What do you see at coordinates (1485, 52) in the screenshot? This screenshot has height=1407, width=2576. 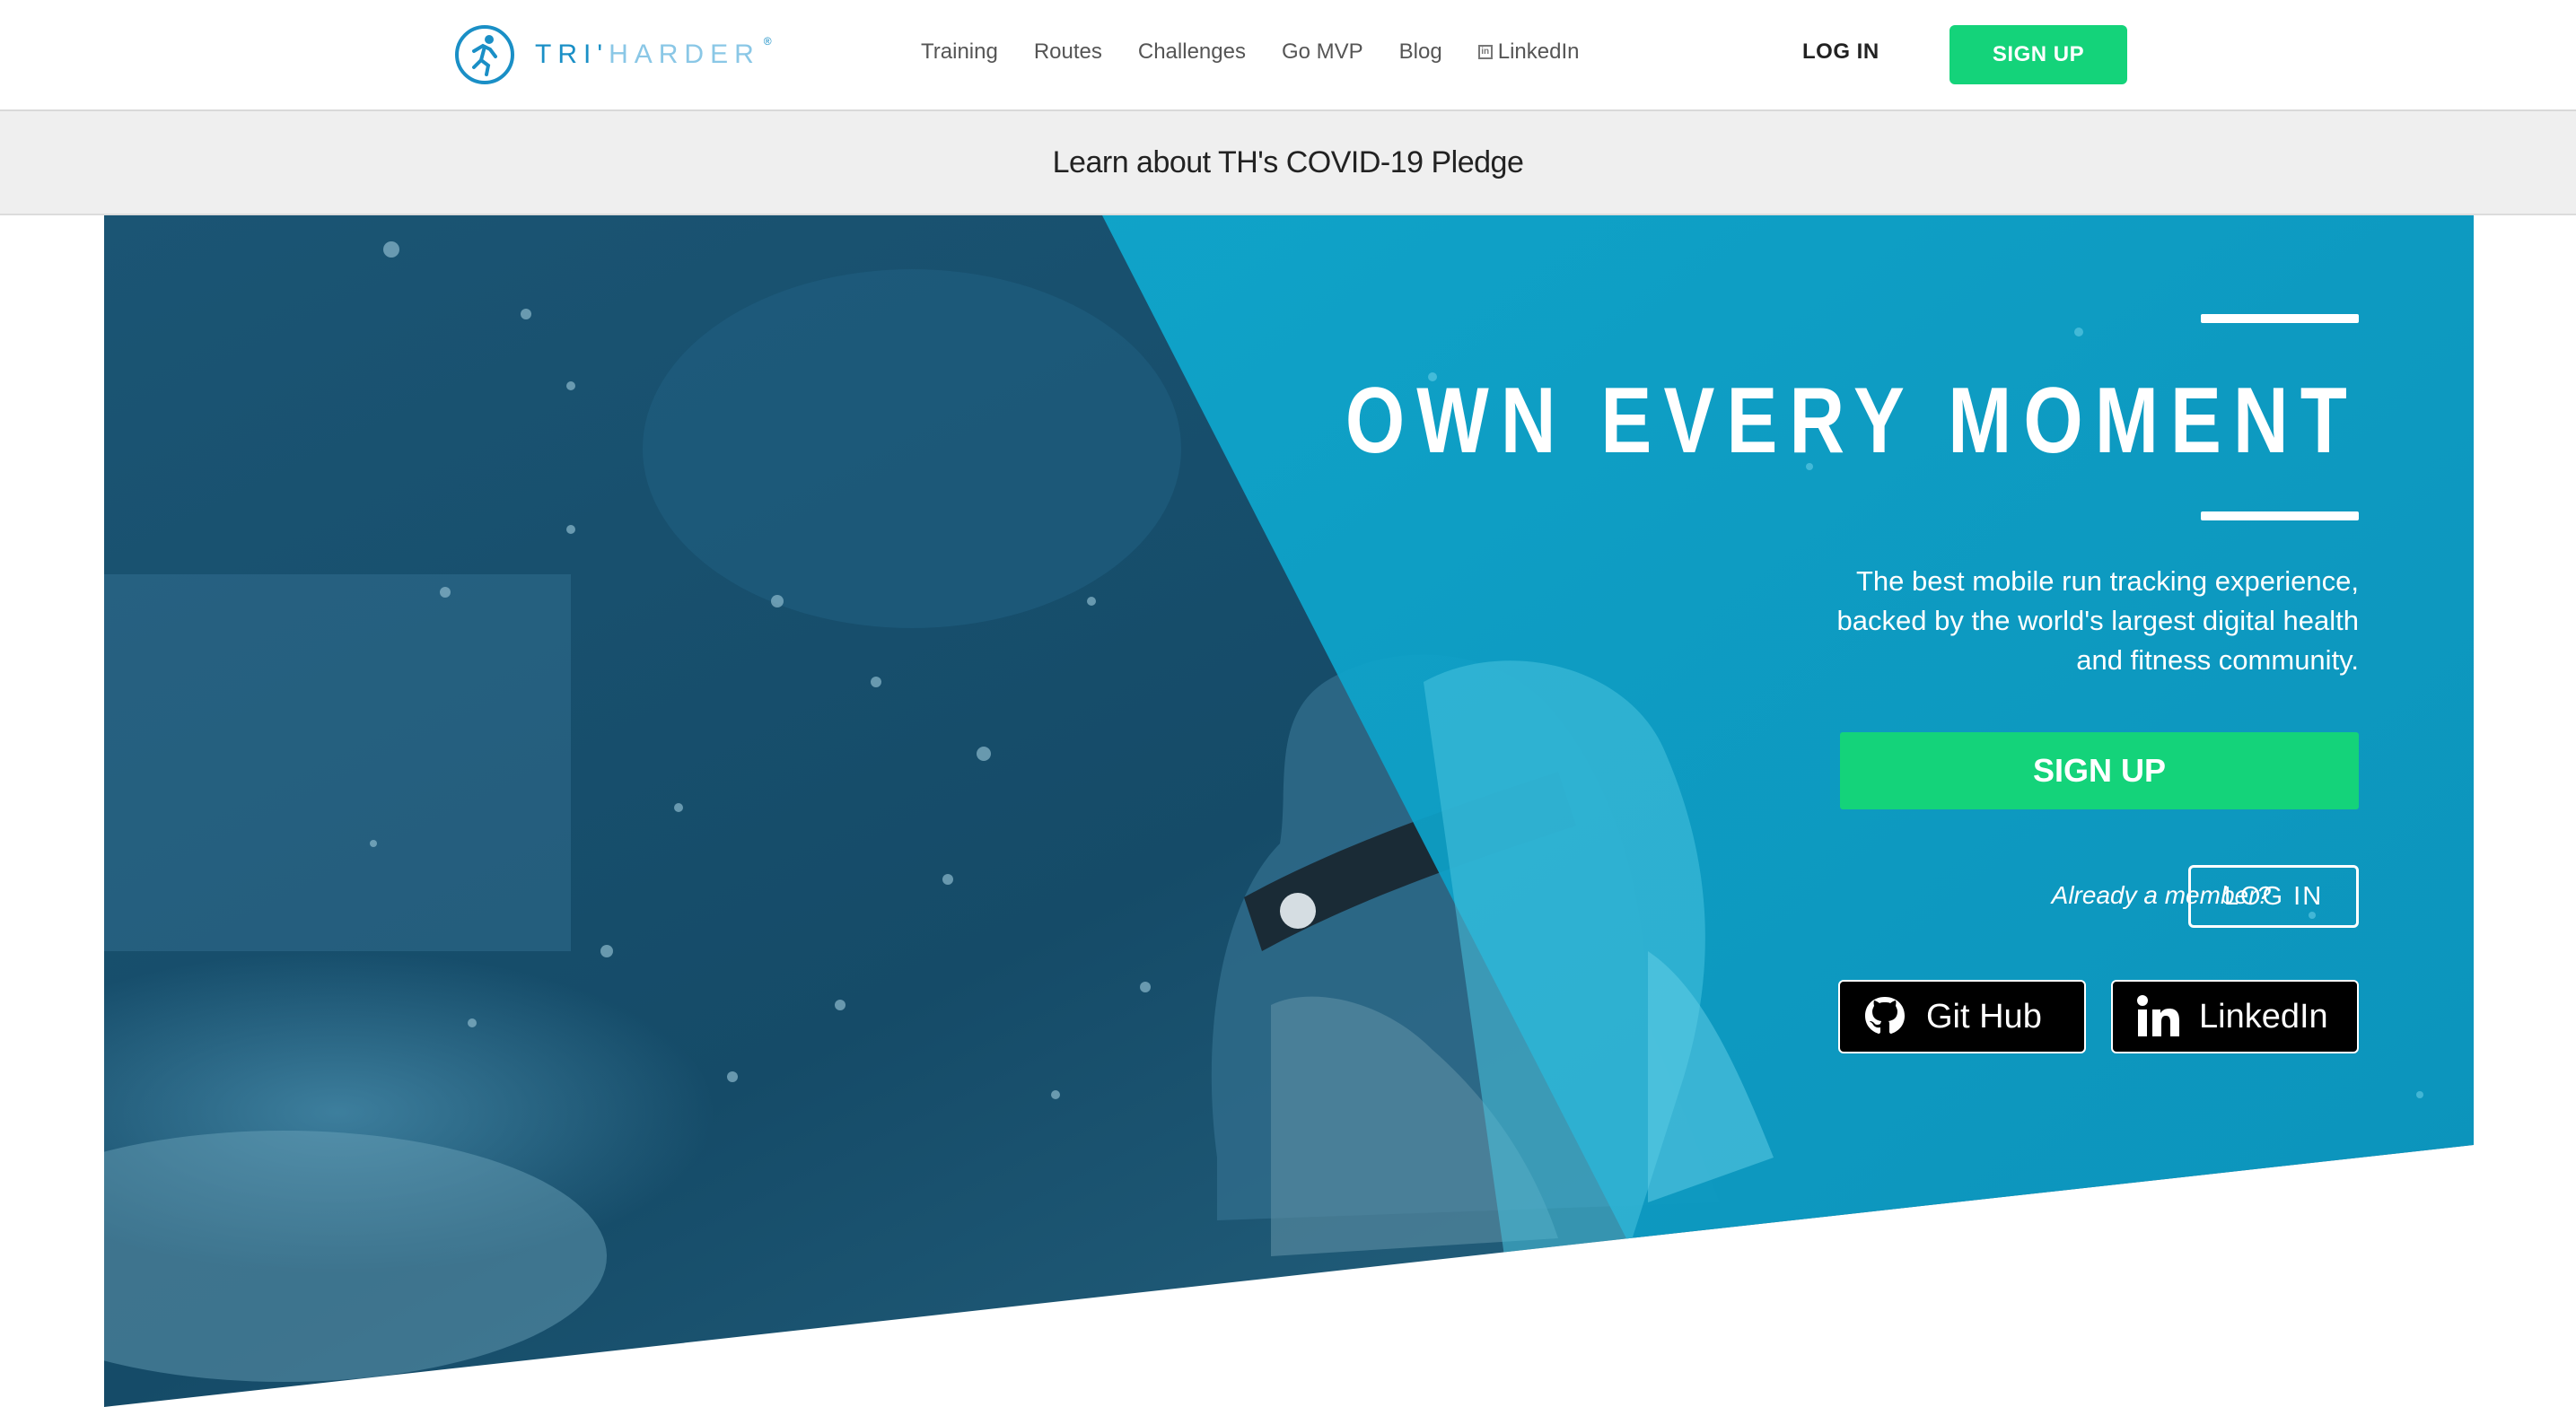 I see `linkedin-mini-icon: in` at bounding box center [1485, 52].